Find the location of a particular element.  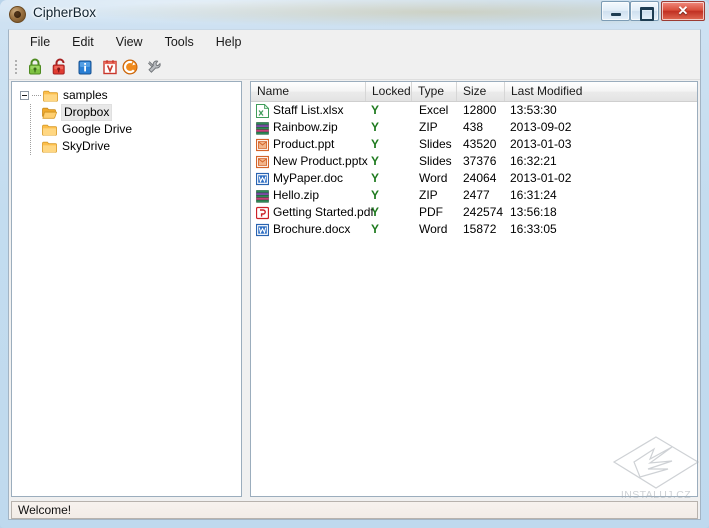

folder-open-icon is located at coordinates (49, 113).